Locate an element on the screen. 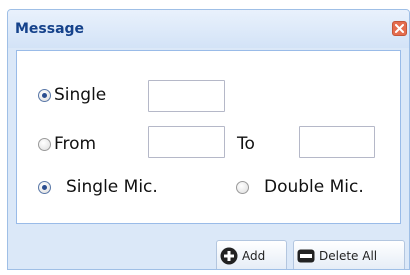 The image size is (410, 275). close-icon is located at coordinates (399, 28).